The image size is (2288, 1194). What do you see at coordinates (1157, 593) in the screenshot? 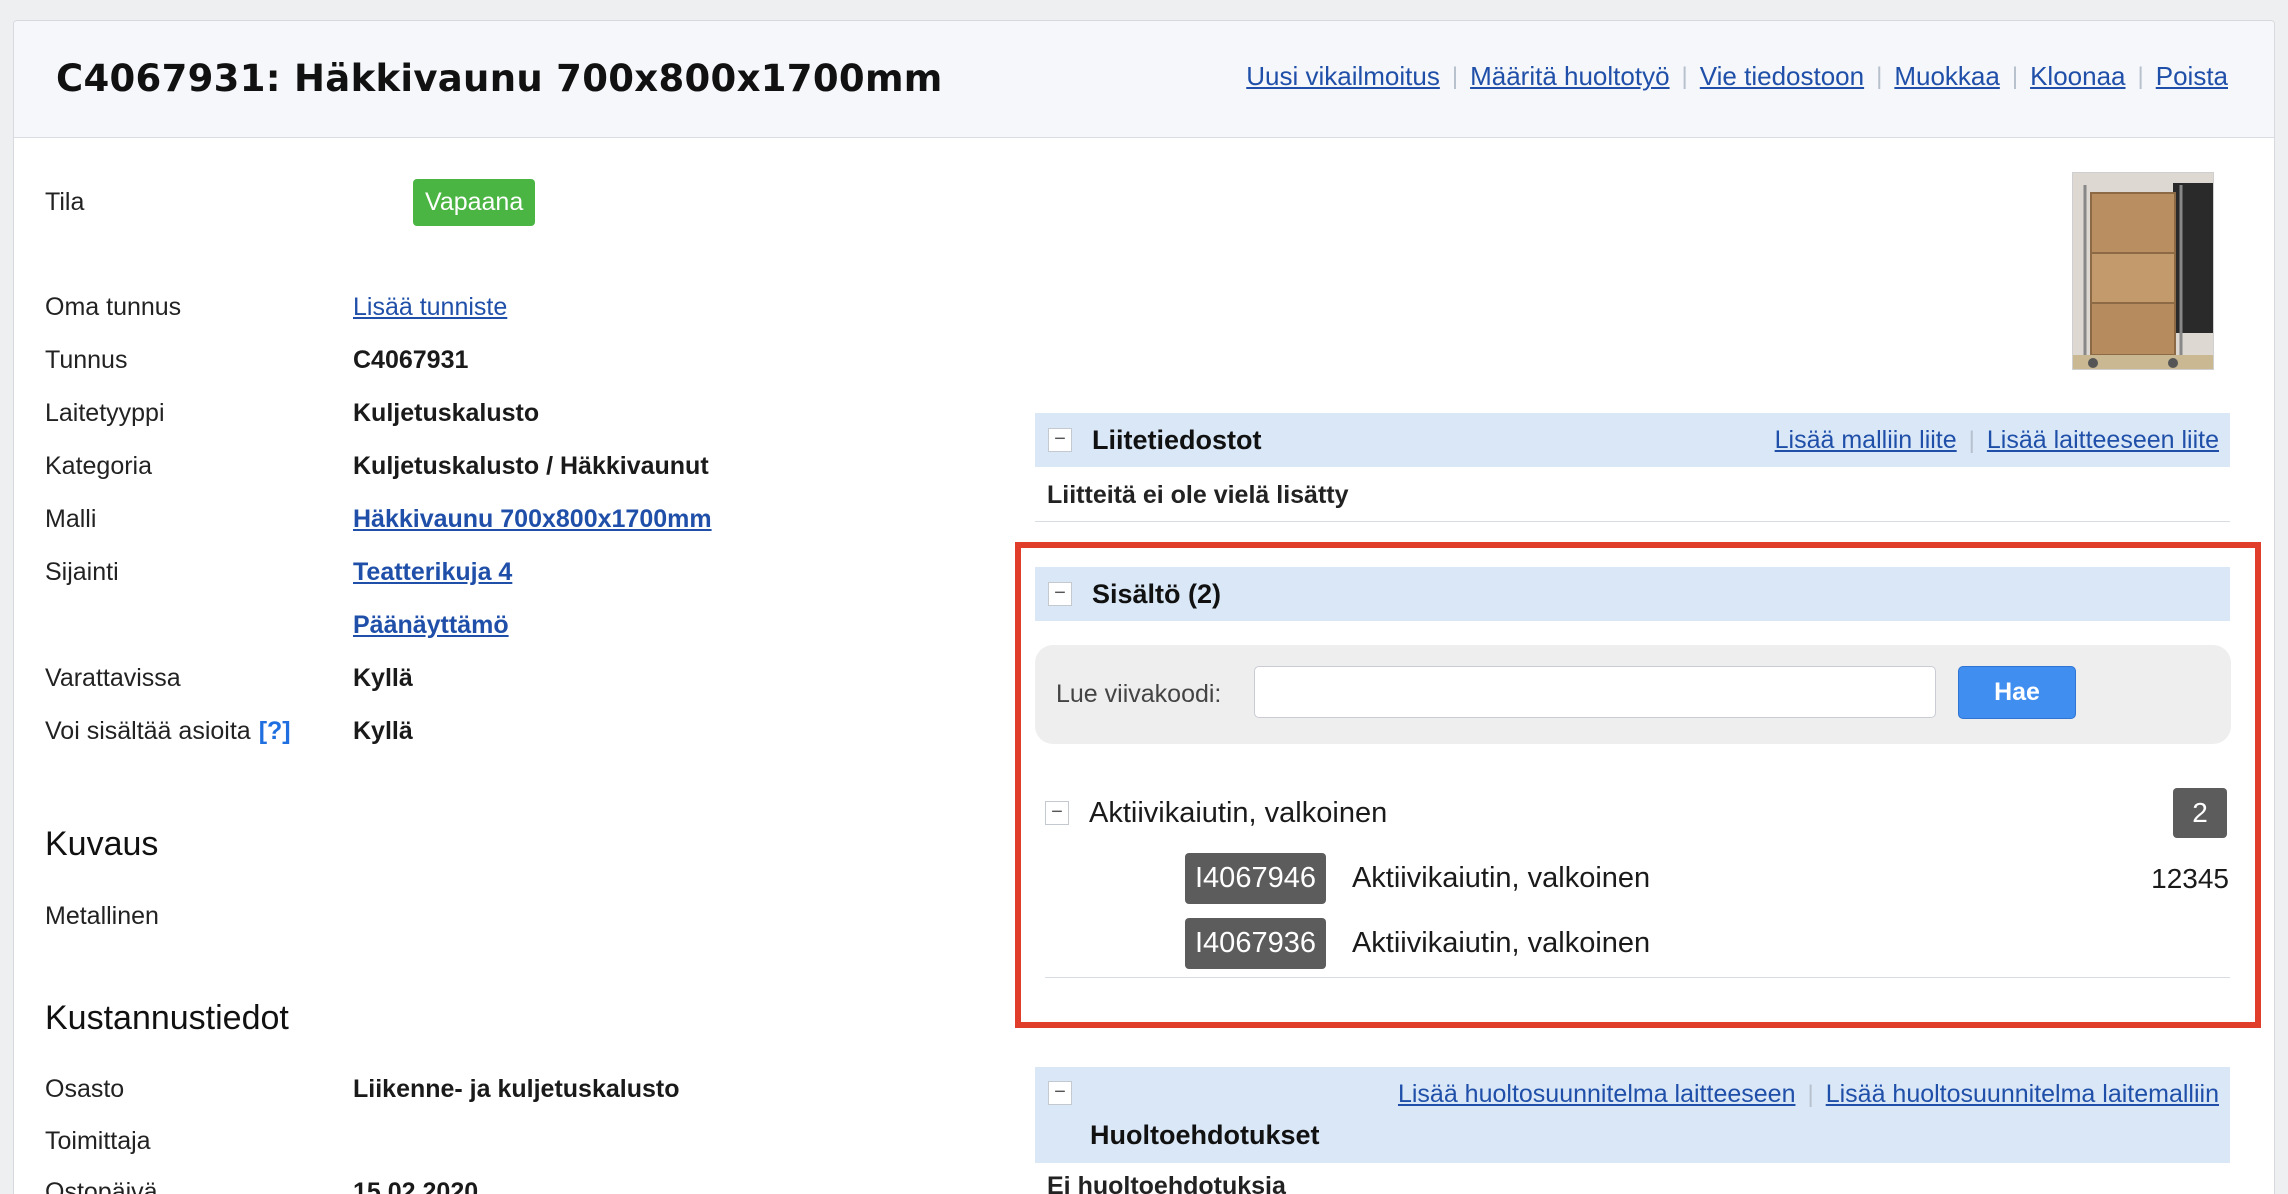
I see `contents-title: Sisältö (2)` at bounding box center [1157, 593].